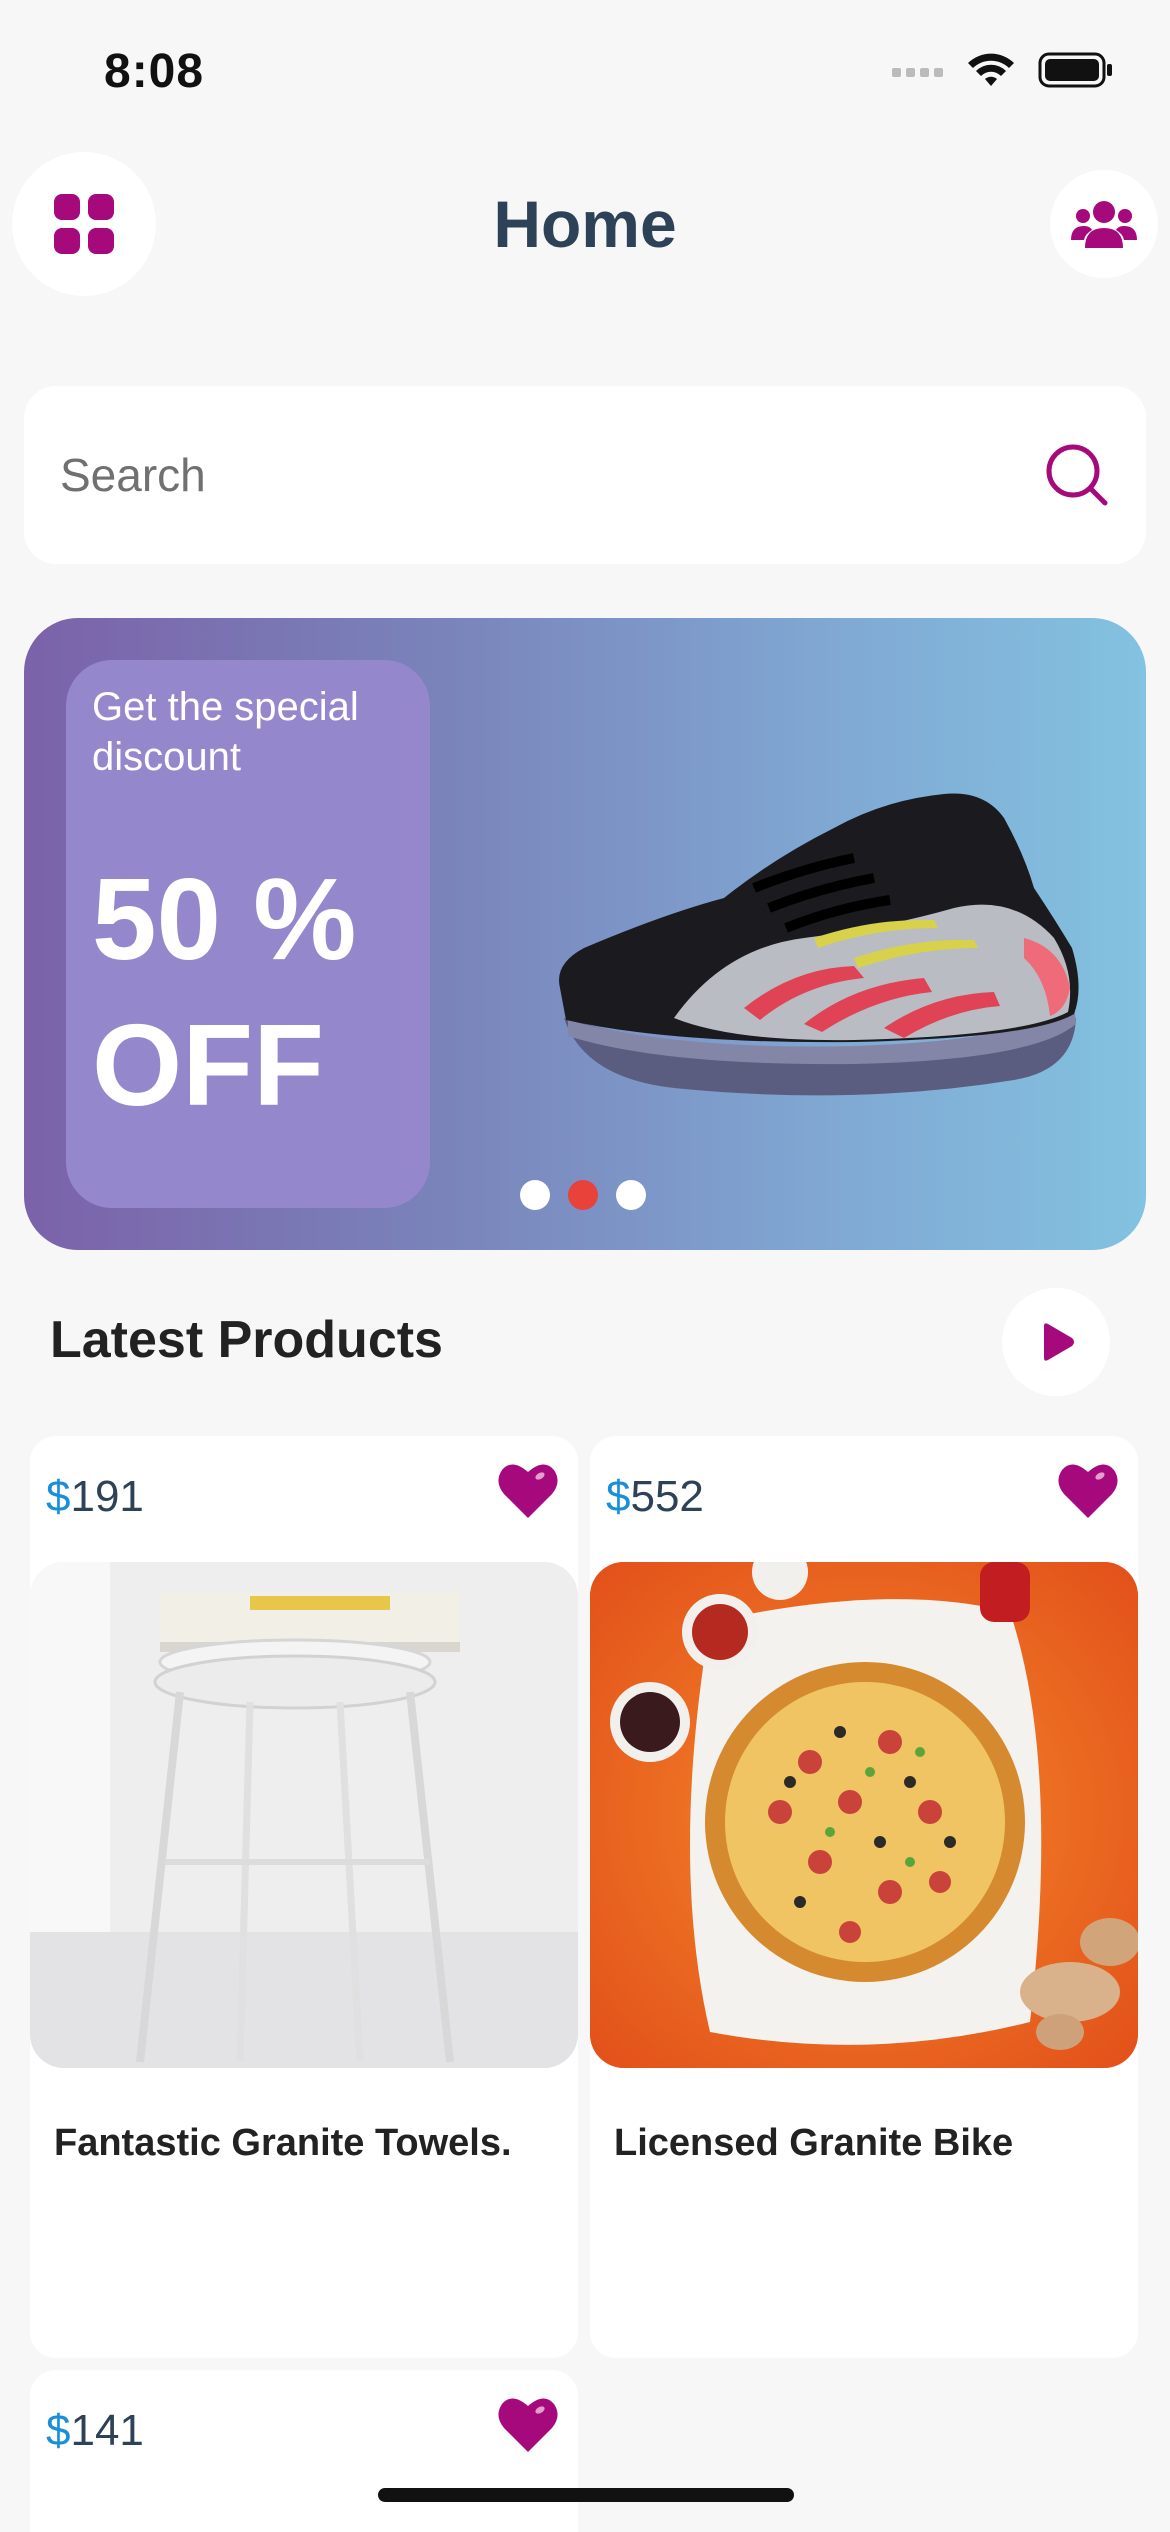 Image resolution: width=1170 pixels, height=2532 pixels. Describe the element at coordinates (917, 72) in the screenshot. I see `signal-icon` at that location.